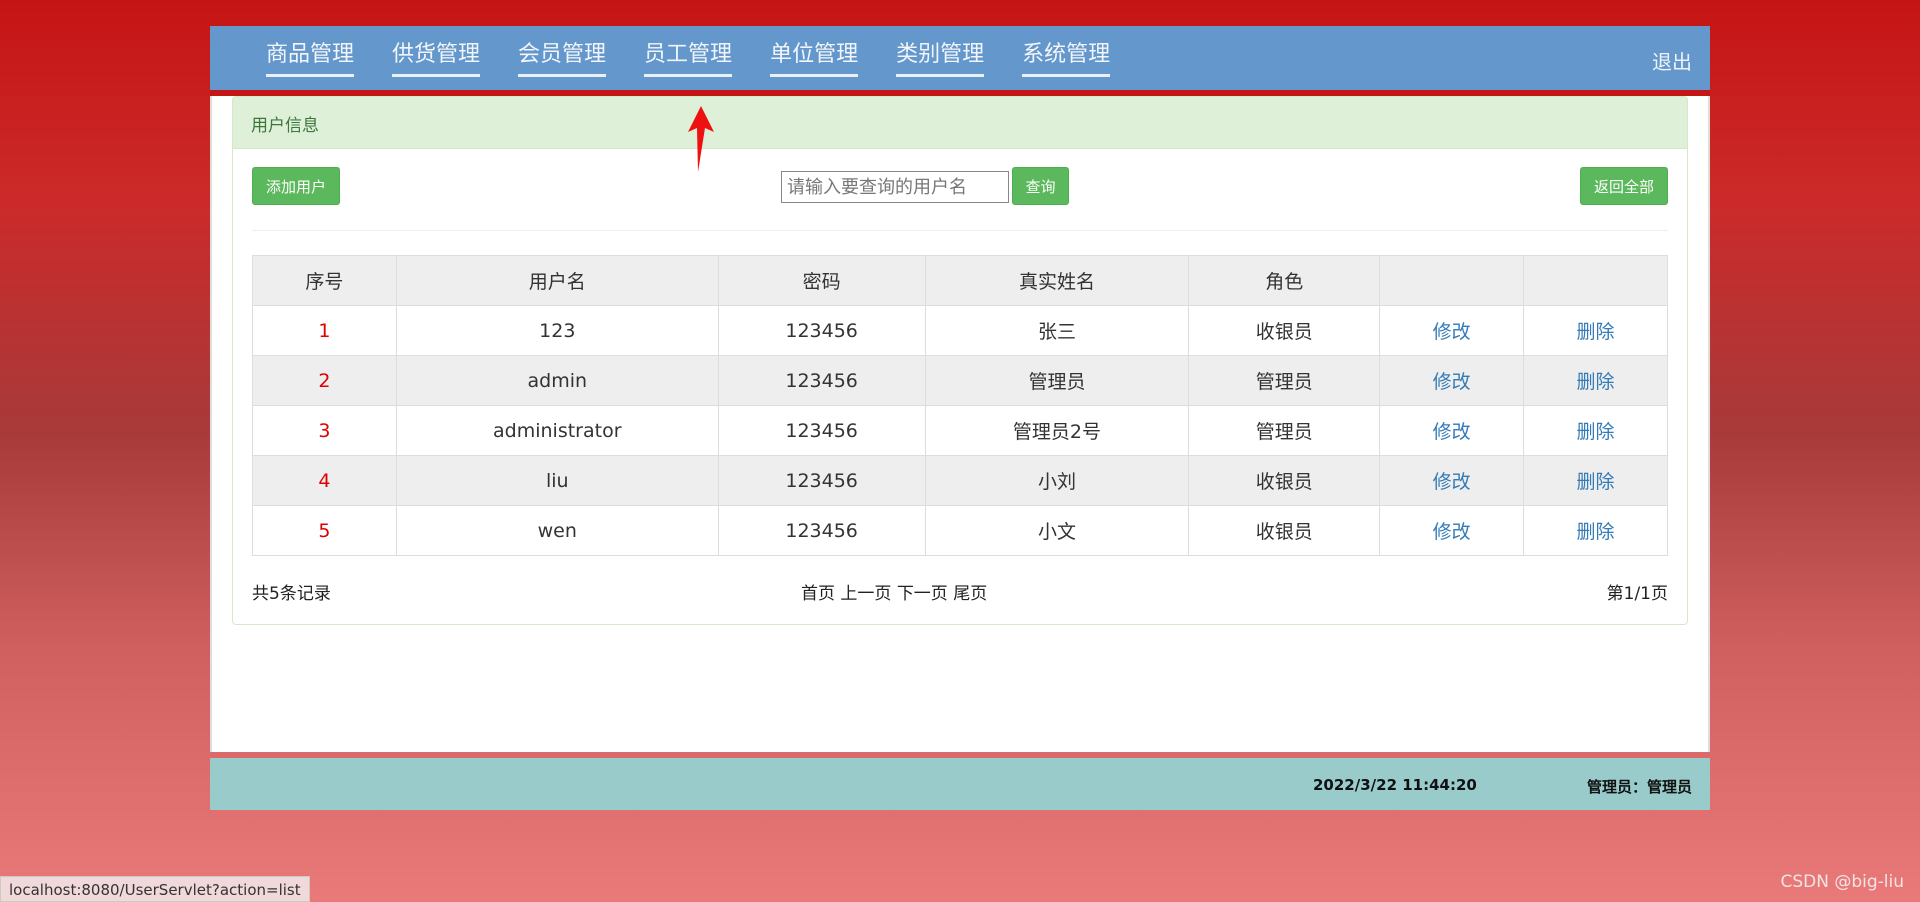 The width and height of the screenshot is (1920, 902). What do you see at coordinates (1057, 530) in the screenshot?
I see `row-realname: 小文` at bounding box center [1057, 530].